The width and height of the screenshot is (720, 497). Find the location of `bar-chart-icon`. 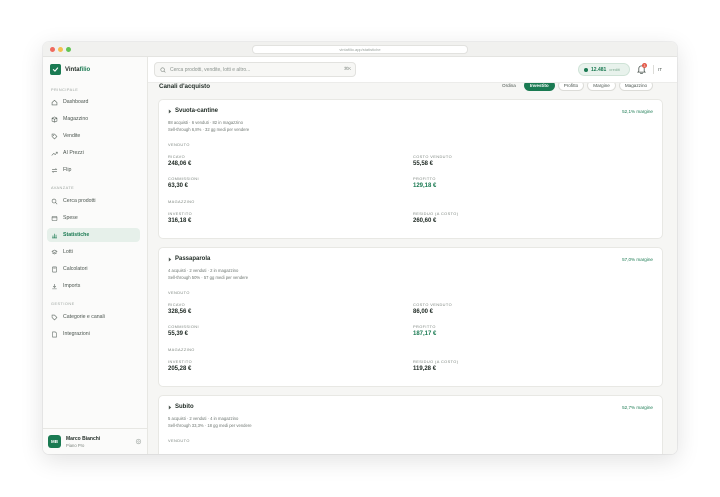

bar-chart-icon is located at coordinates (54, 235).